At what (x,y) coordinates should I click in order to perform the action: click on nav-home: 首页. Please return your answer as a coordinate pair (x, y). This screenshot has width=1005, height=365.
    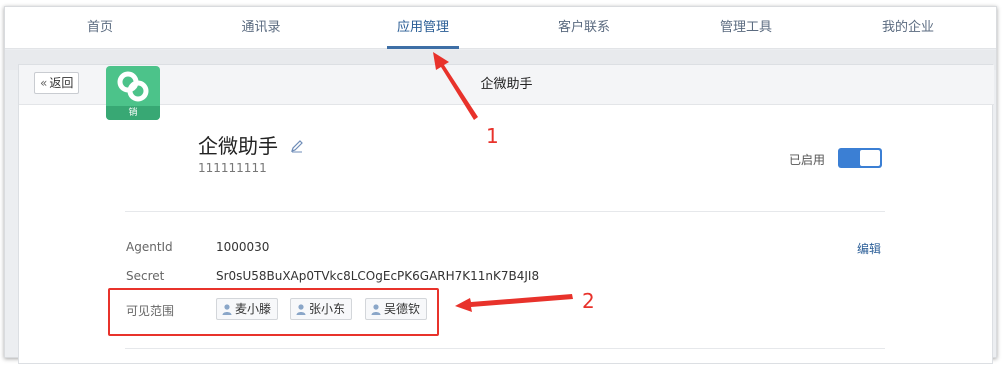
    Looking at the image, I should click on (100, 28).